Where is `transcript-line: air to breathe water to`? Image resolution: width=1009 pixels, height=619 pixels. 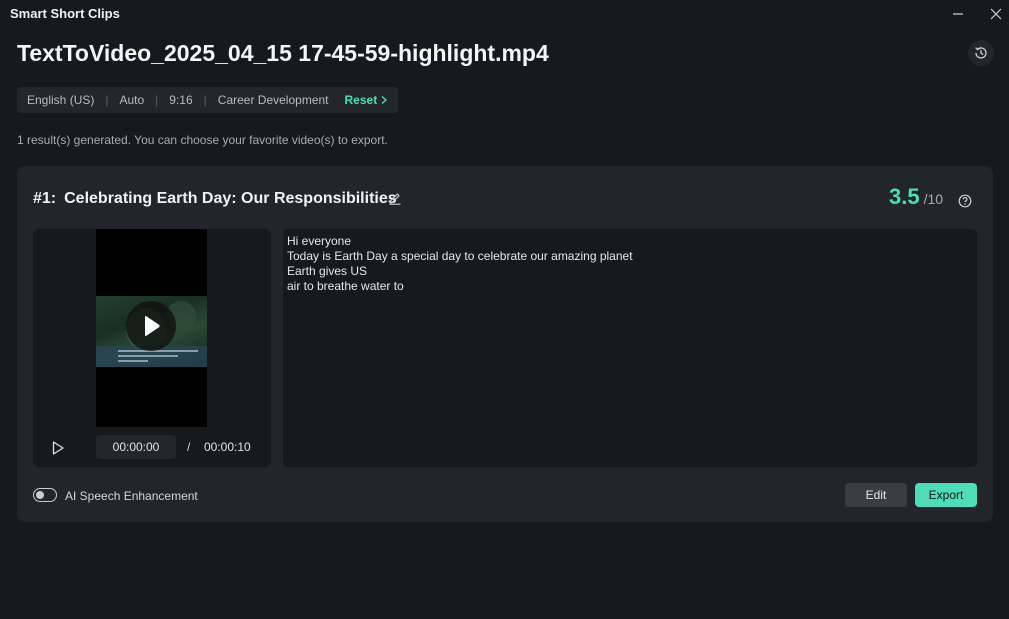 transcript-line: air to breathe water to is located at coordinates (345, 286).